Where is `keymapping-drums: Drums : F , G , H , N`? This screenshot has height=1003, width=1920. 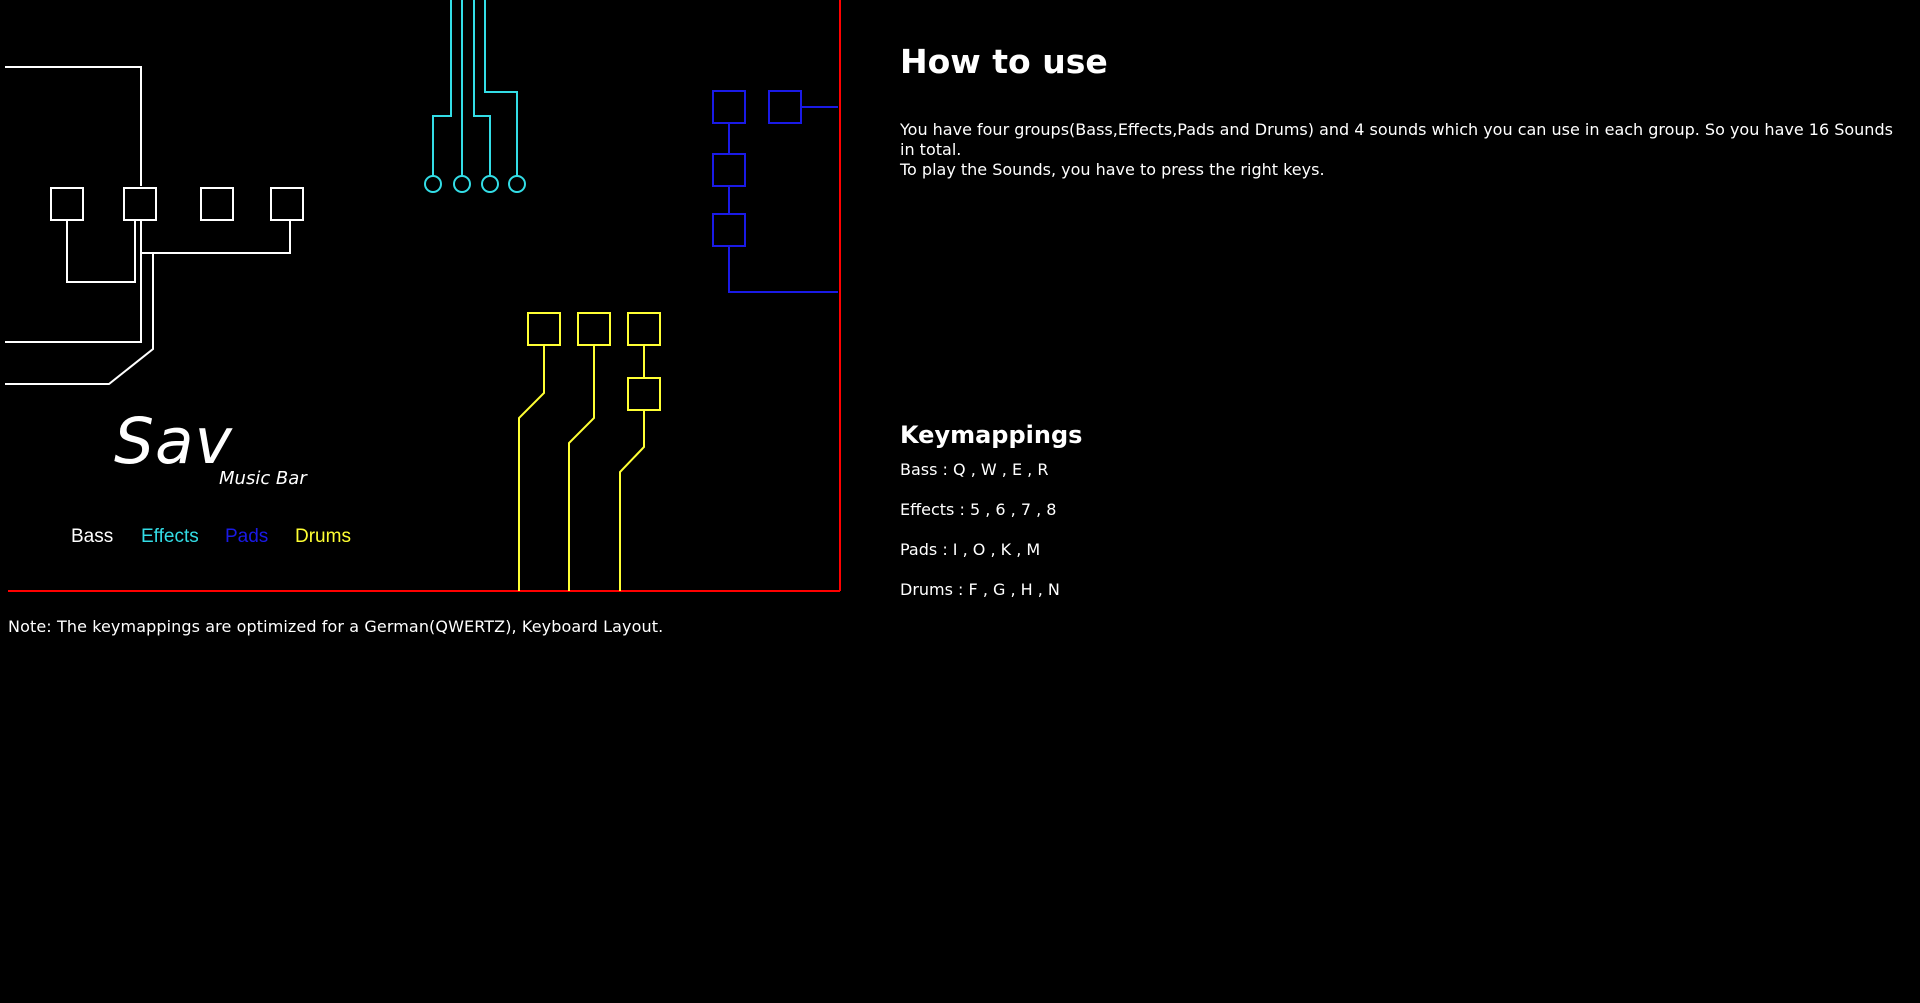 keymapping-drums: Drums : F , G , H , N is located at coordinates (980, 589).